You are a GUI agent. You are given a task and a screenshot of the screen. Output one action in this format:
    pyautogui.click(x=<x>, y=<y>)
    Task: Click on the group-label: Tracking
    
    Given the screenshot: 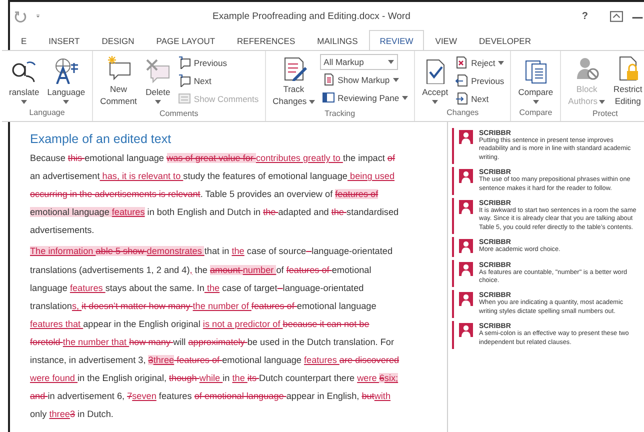 What is the action you would take?
    pyautogui.click(x=340, y=114)
    